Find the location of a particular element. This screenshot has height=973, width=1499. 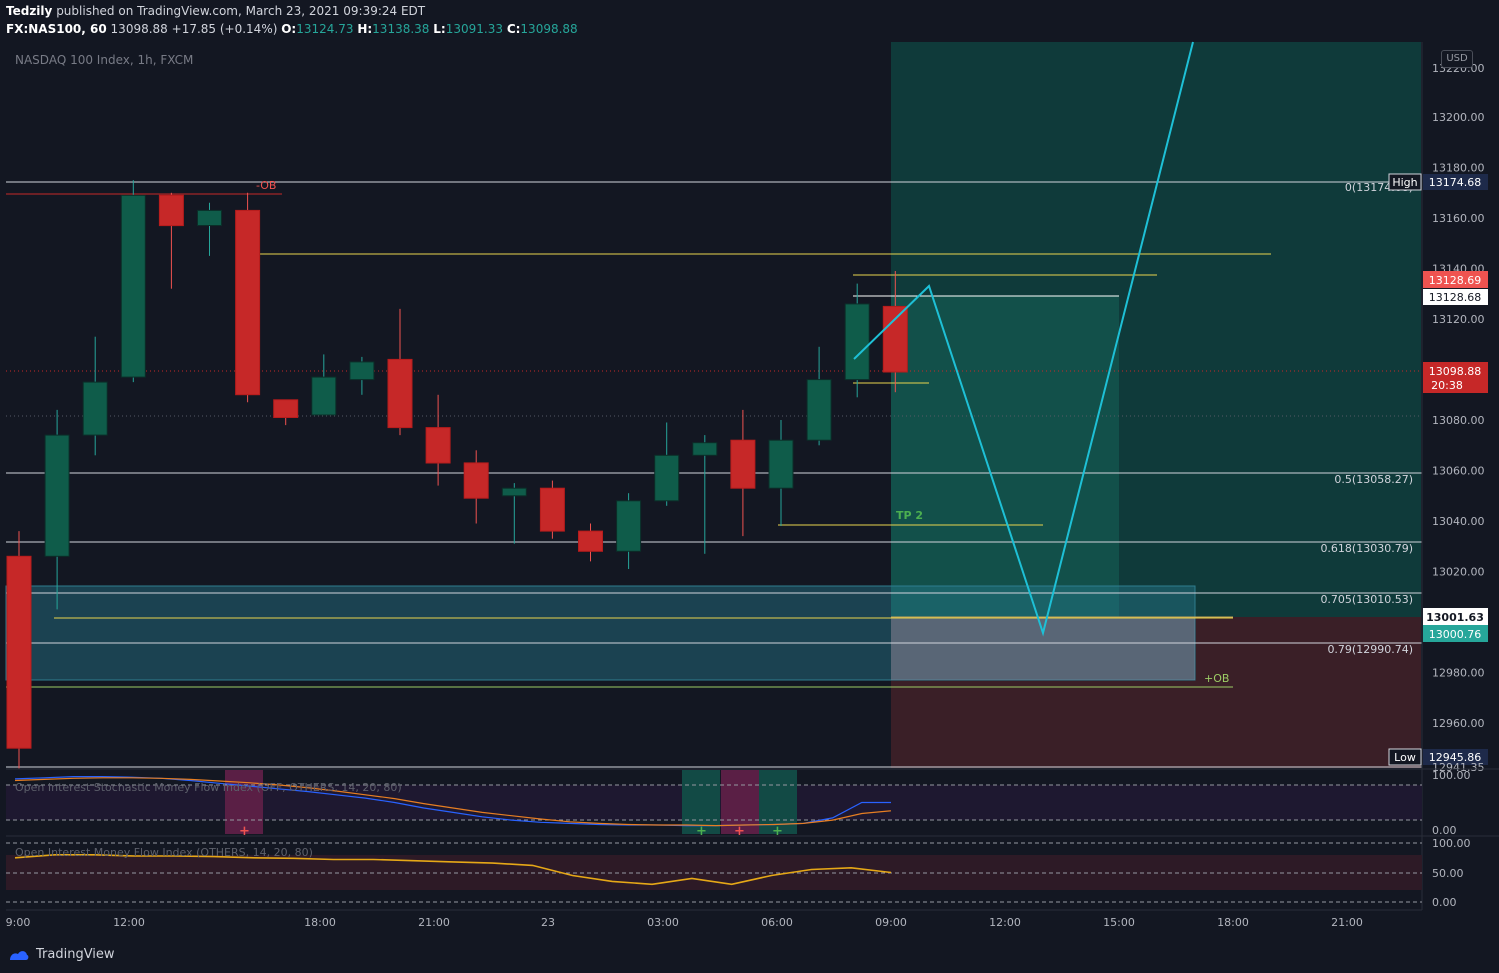

tp2-label: TP 2 is located at coordinates (909, 515).